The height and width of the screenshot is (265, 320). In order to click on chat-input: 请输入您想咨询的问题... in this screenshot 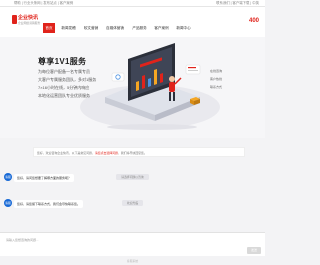, I will do `click(22, 240)`.